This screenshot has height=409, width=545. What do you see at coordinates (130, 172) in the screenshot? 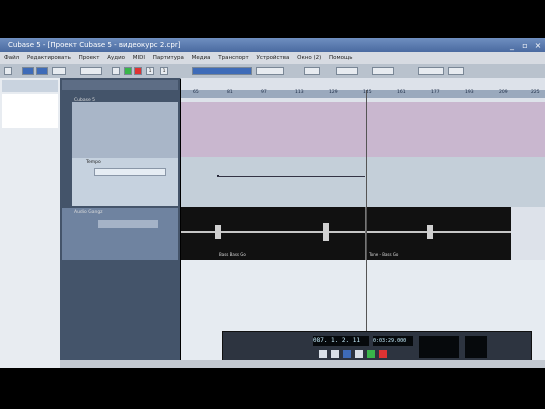
I see `track-2-controls` at bounding box center [130, 172].